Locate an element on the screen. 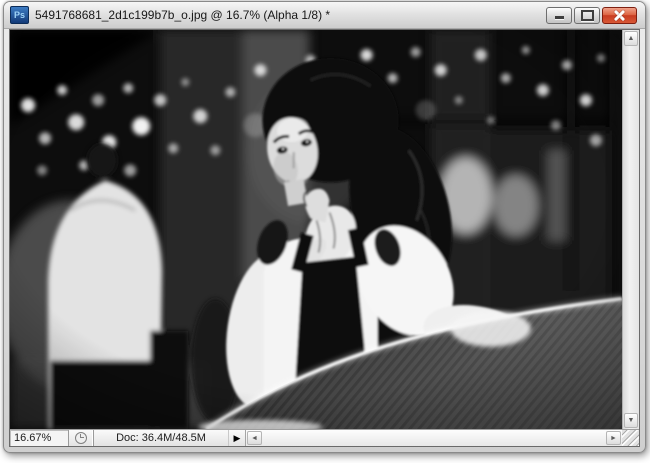 The height and width of the screenshot is (463, 650). status-menu-button: ▶ is located at coordinates (237, 438).